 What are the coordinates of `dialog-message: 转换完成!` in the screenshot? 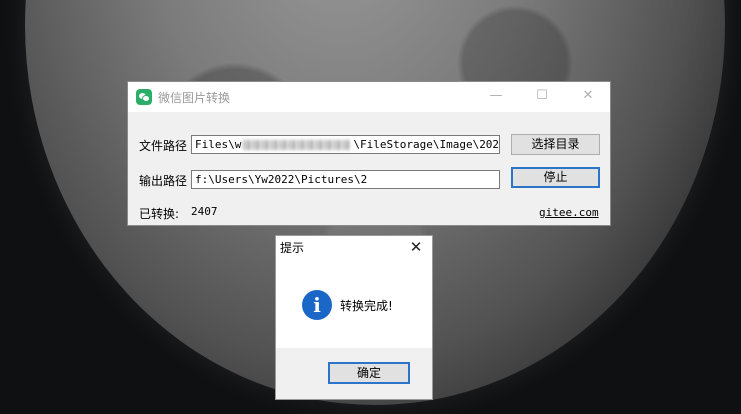 It's located at (366, 306).